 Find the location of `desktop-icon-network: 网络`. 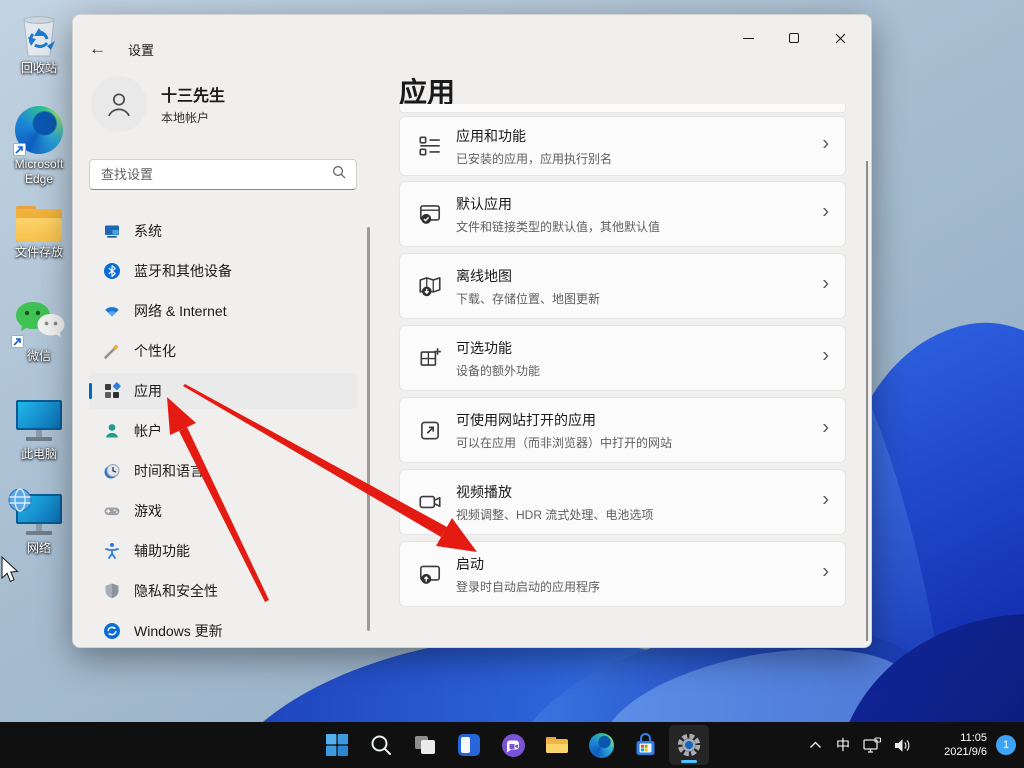

desktop-icon-network: 网络 is located at coordinates (39, 522).